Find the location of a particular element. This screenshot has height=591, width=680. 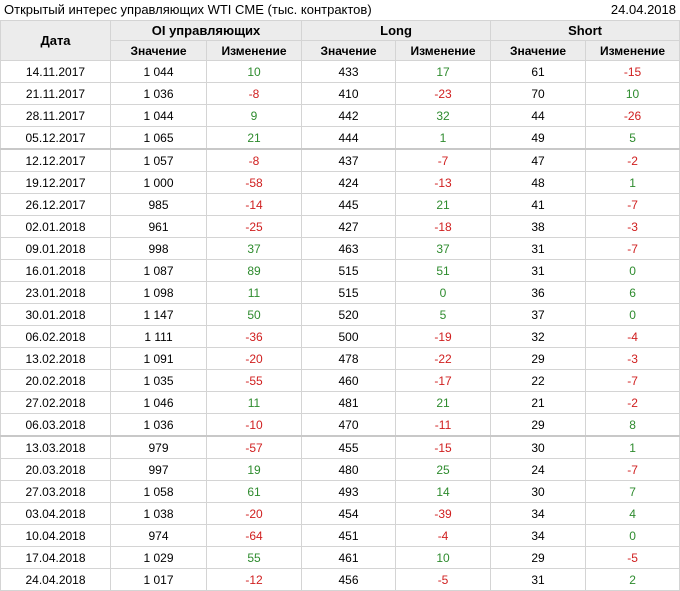

group-header-row: Дата OI управляющих Long Short is located at coordinates (340, 40).